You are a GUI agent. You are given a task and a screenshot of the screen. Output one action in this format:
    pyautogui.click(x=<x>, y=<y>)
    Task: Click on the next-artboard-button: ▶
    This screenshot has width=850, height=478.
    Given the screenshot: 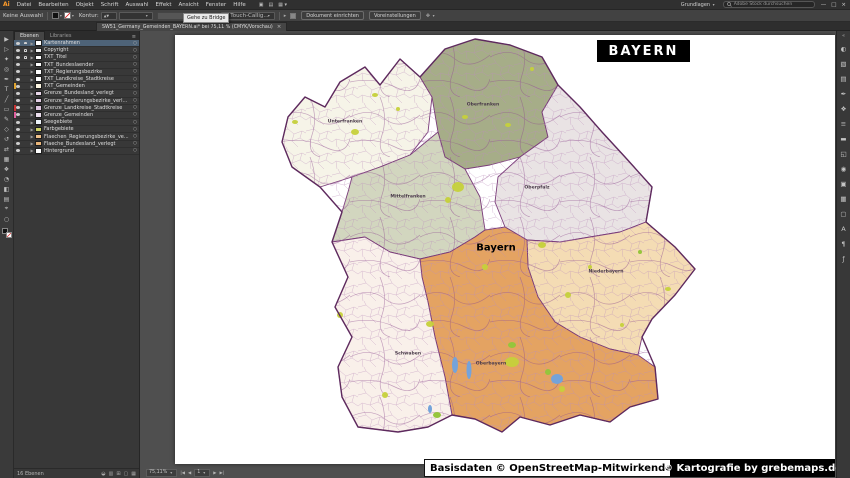 What is the action you would take?
    pyautogui.click(x=214, y=472)
    